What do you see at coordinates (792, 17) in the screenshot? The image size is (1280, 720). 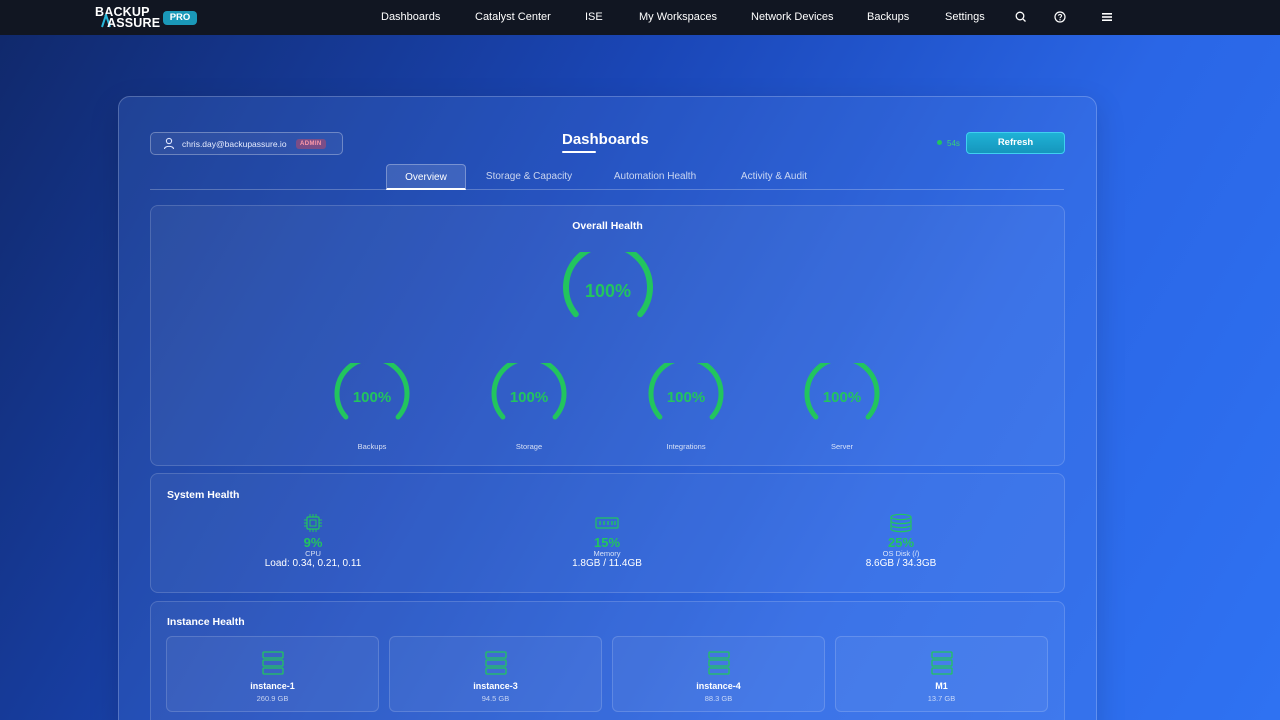 I see `nav-network-devices: Network Devices` at bounding box center [792, 17].